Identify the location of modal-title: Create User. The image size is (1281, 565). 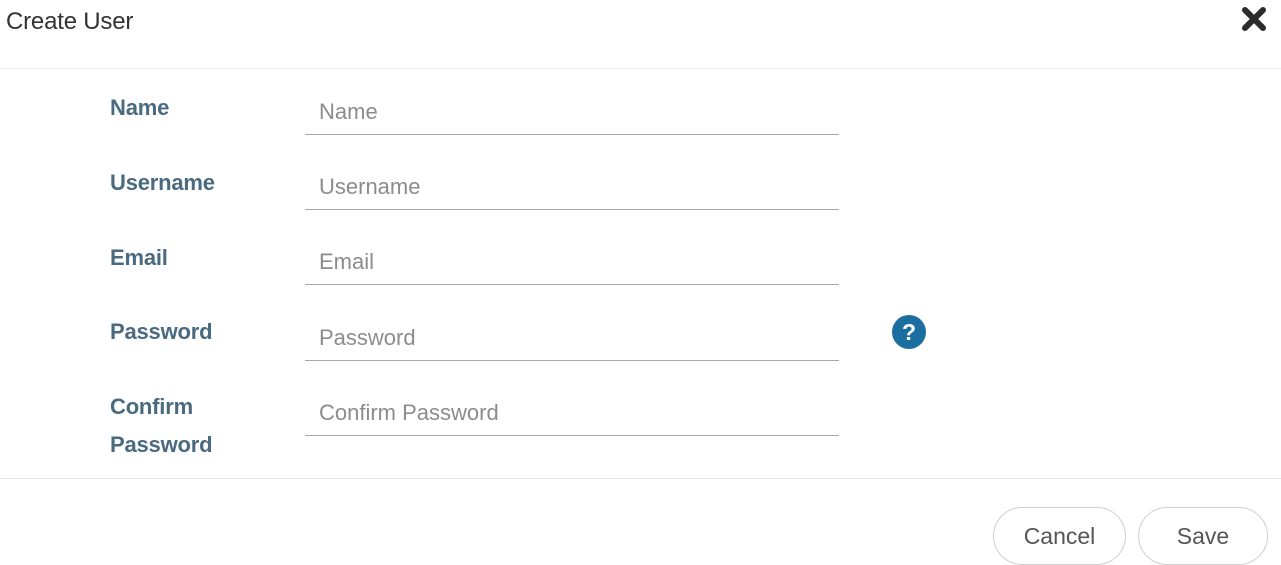
(70, 21).